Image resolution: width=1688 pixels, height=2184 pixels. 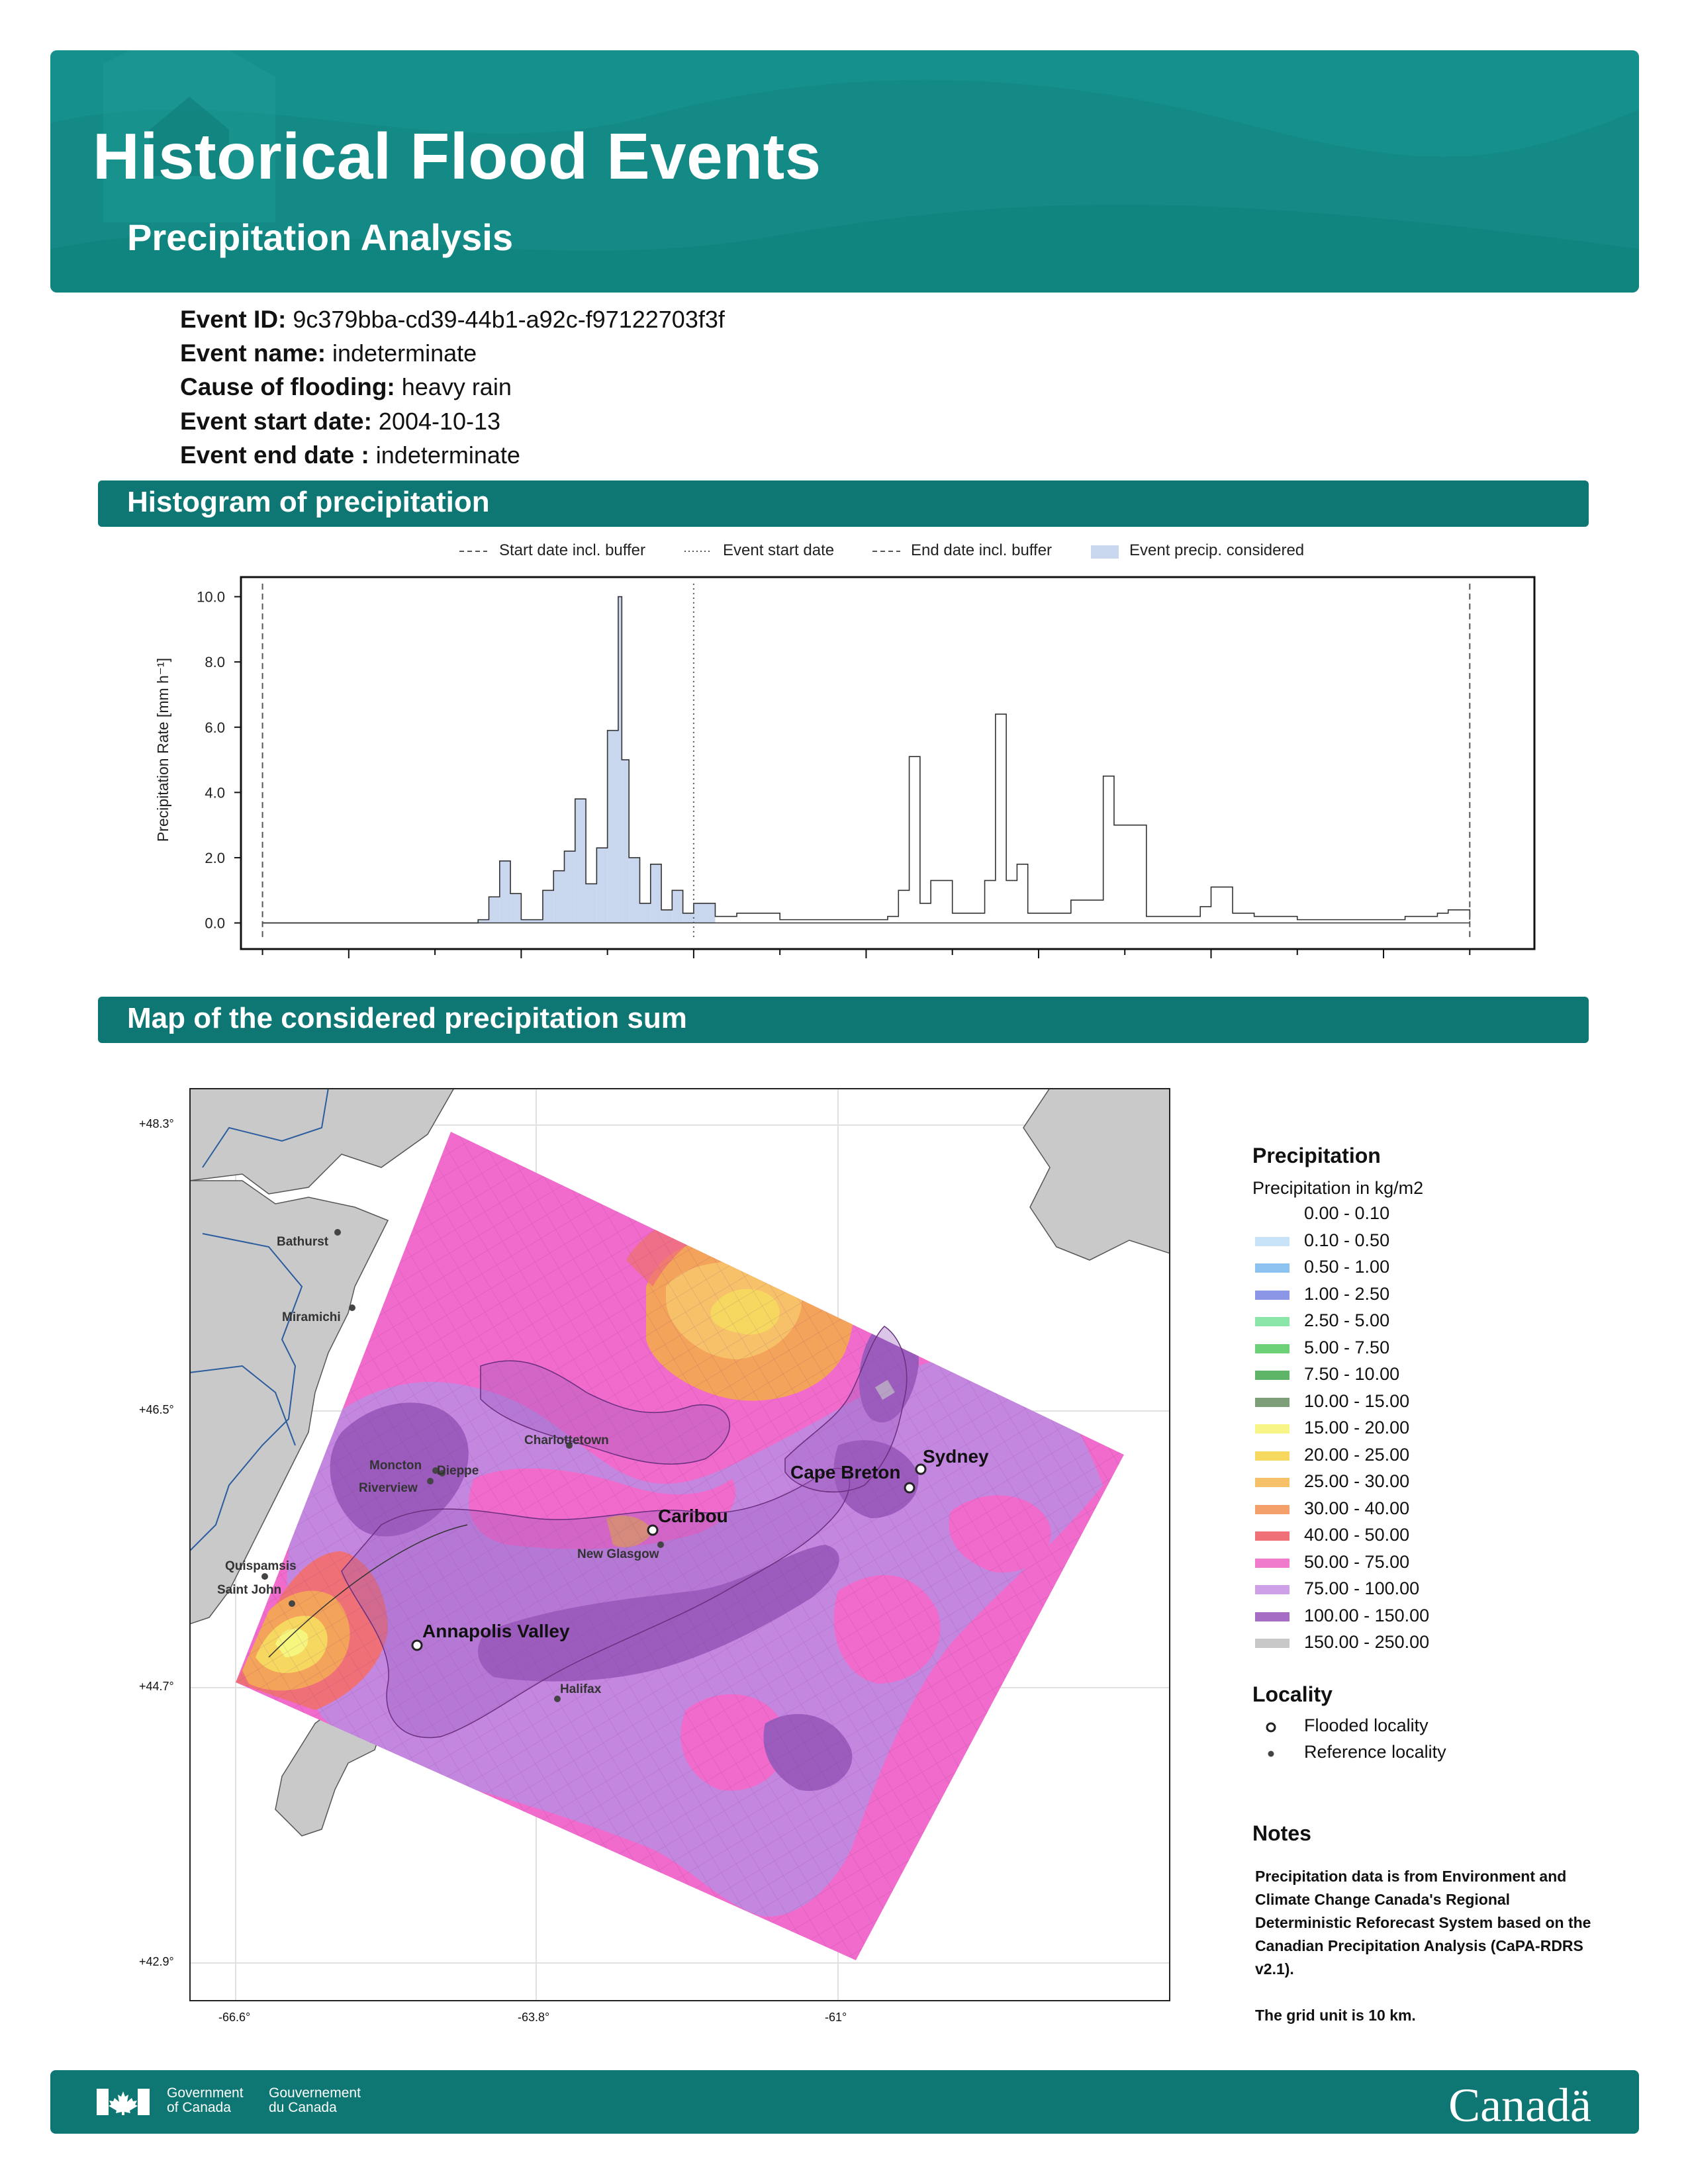 I want to click on dotted-line-icon, so click(x=698, y=551).